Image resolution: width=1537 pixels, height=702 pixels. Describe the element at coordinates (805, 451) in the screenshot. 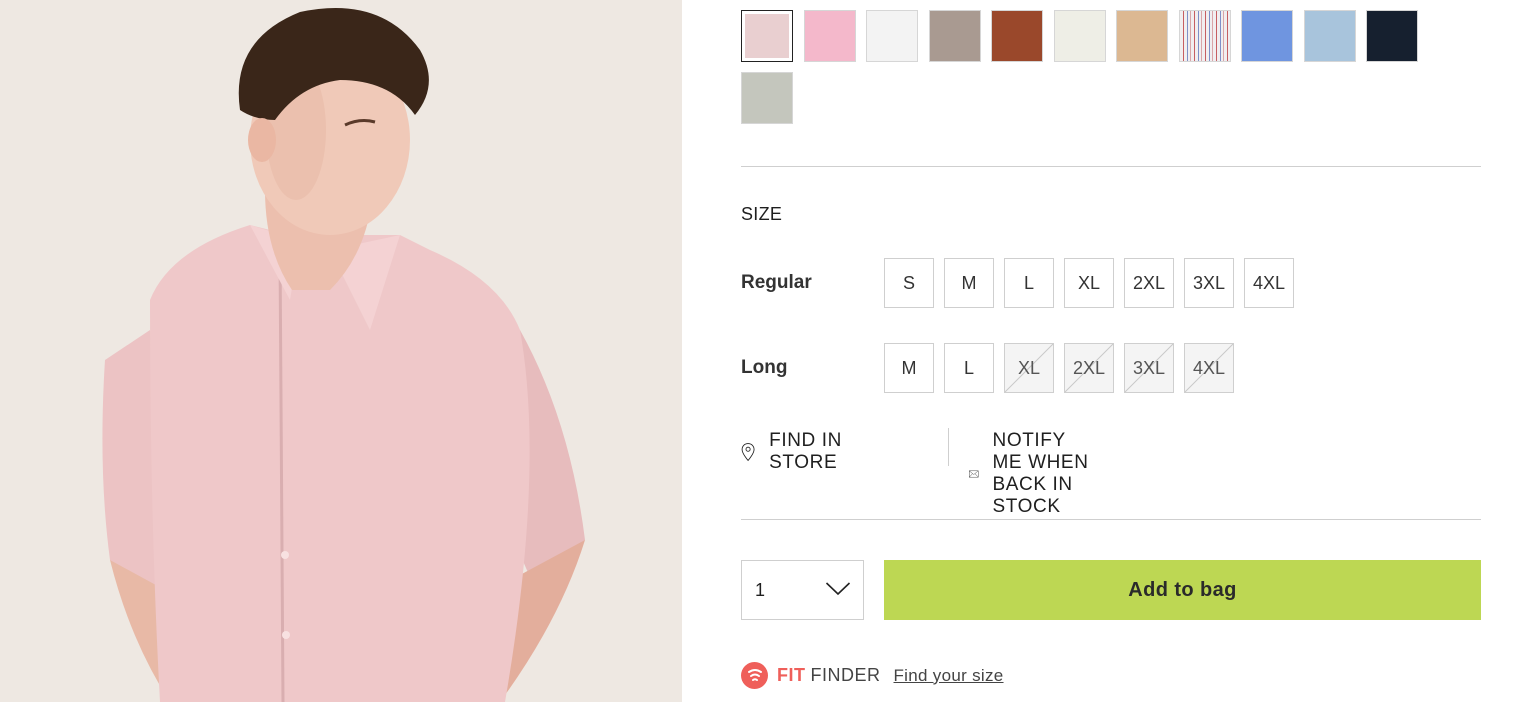

I see `find-in-store-label: FIND IN STORE` at that location.